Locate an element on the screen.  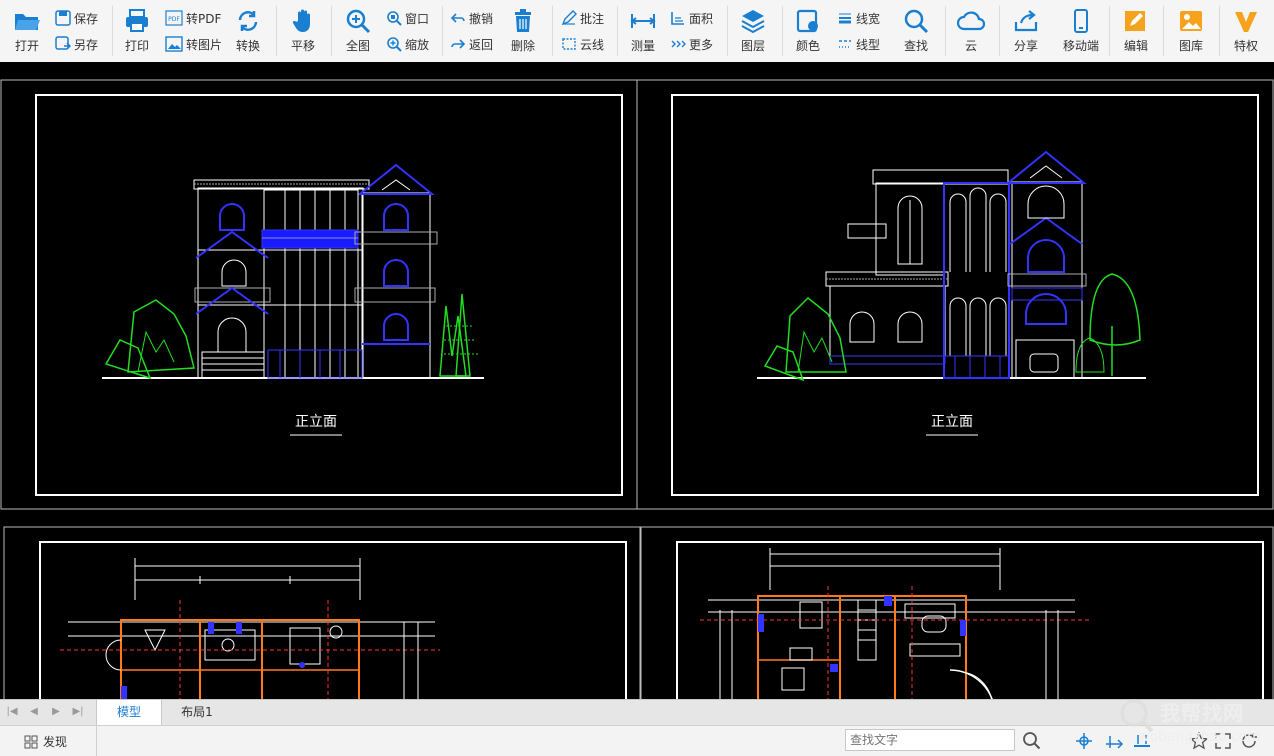
color-button: 颜色 is located at coordinates (808, 31).